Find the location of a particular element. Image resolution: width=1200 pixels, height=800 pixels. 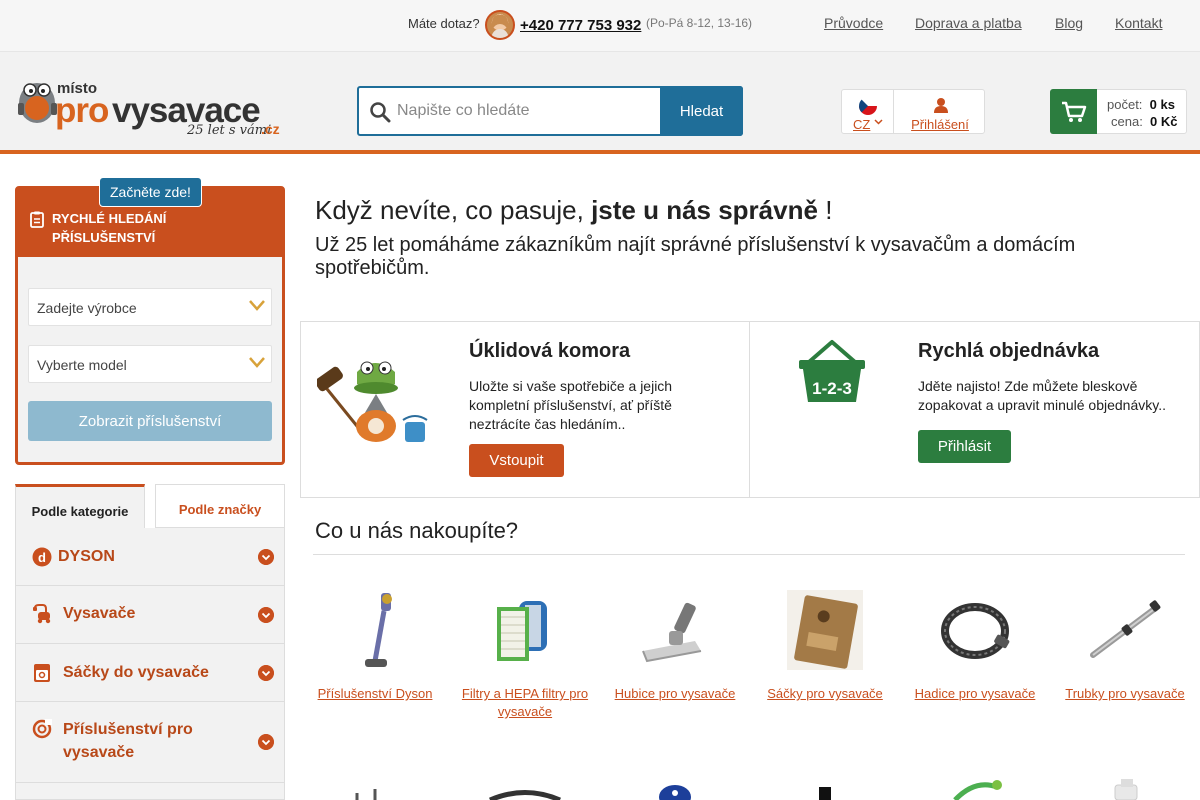

cart-icon is located at coordinates (1074, 111).